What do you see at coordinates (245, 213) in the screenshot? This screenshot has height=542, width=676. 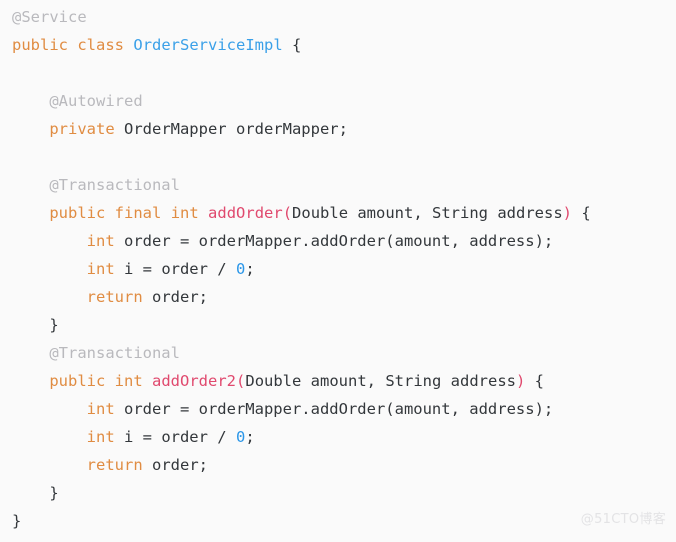 I see `token-method: addOrder` at bounding box center [245, 213].